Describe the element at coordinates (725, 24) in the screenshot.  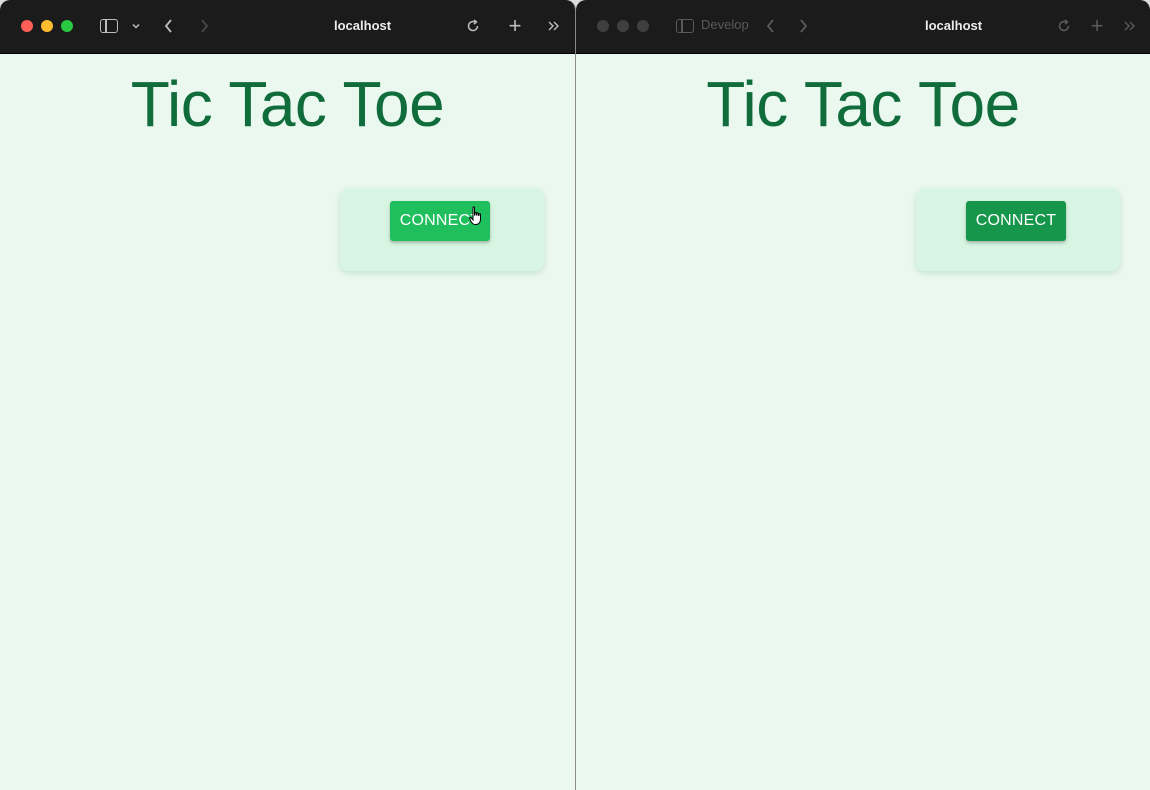
I see `tab-label: Develop` at that location.